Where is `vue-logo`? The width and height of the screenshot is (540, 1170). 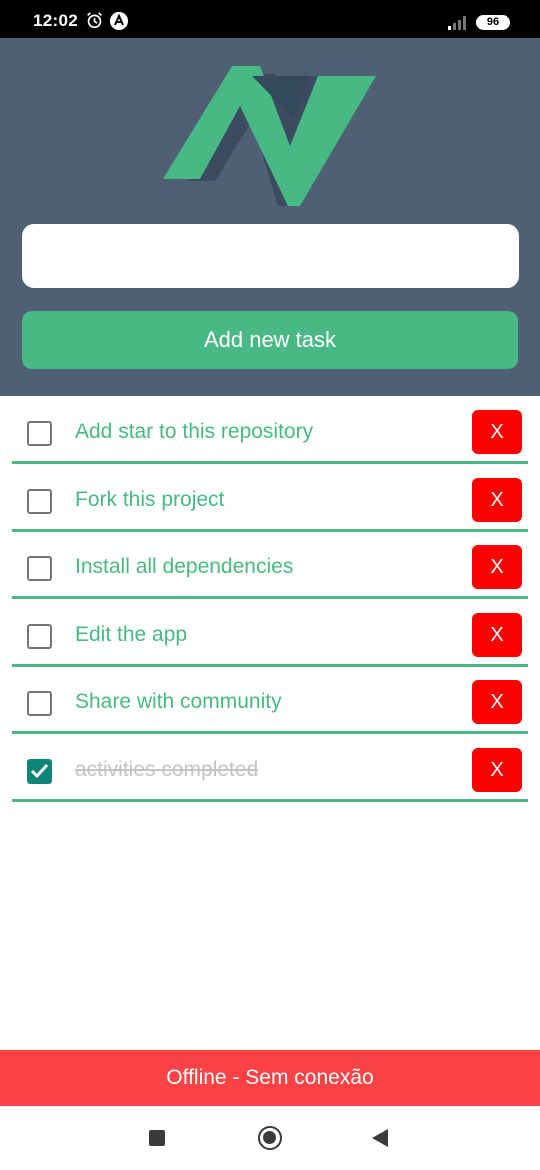 vue-logo is located at coordinates (269, 136).